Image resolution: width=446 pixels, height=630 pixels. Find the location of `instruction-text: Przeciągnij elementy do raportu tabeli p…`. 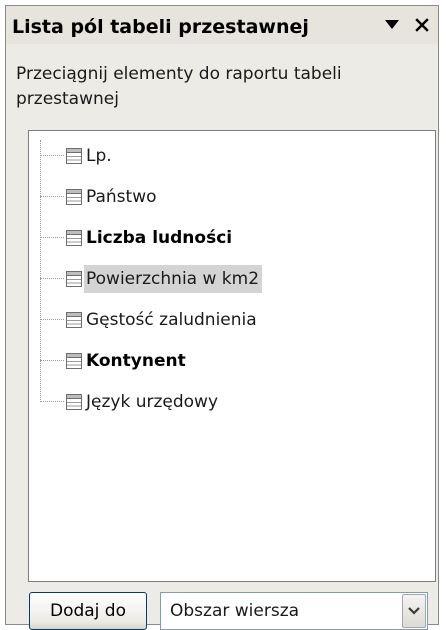

instruction-text: Przeciągnij elementy do raportu tabeli p… is located at coordinates (179, 86).